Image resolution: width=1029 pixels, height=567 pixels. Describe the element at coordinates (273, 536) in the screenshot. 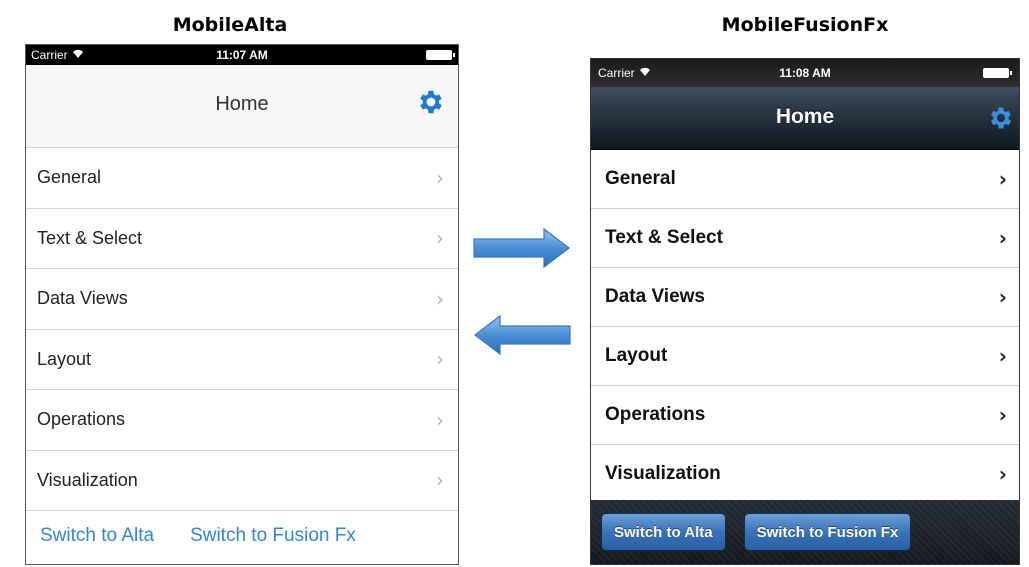

I see `switch-to-fusion-fx-link: Switch to Fusion Fx` at that location.